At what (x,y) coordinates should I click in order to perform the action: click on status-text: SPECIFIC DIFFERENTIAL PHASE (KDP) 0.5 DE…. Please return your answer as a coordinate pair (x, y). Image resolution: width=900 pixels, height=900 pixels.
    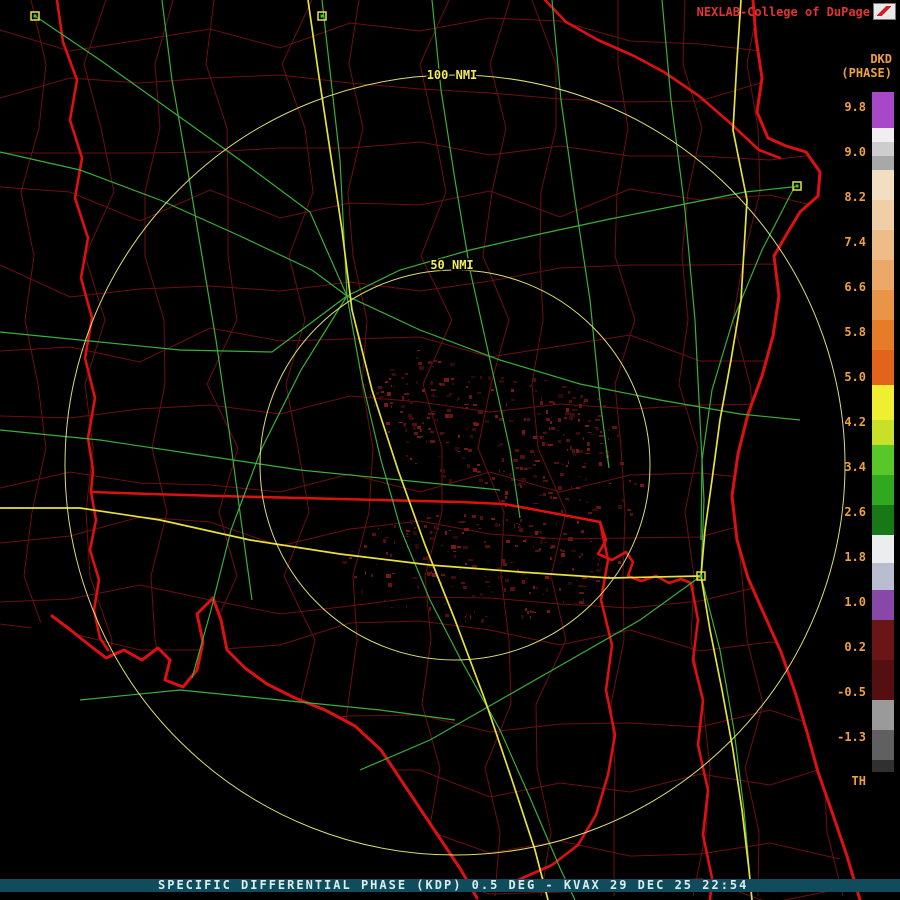
    Looking at the image, I should click on (453, 885).